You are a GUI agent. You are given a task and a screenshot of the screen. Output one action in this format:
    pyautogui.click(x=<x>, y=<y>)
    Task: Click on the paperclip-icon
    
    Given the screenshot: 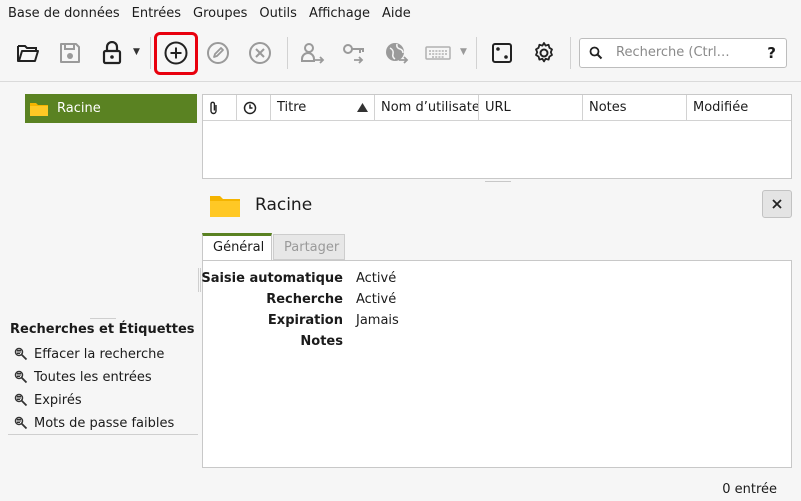 What is the action you would take?
    pyautogui.click(x=213, y=108)
    